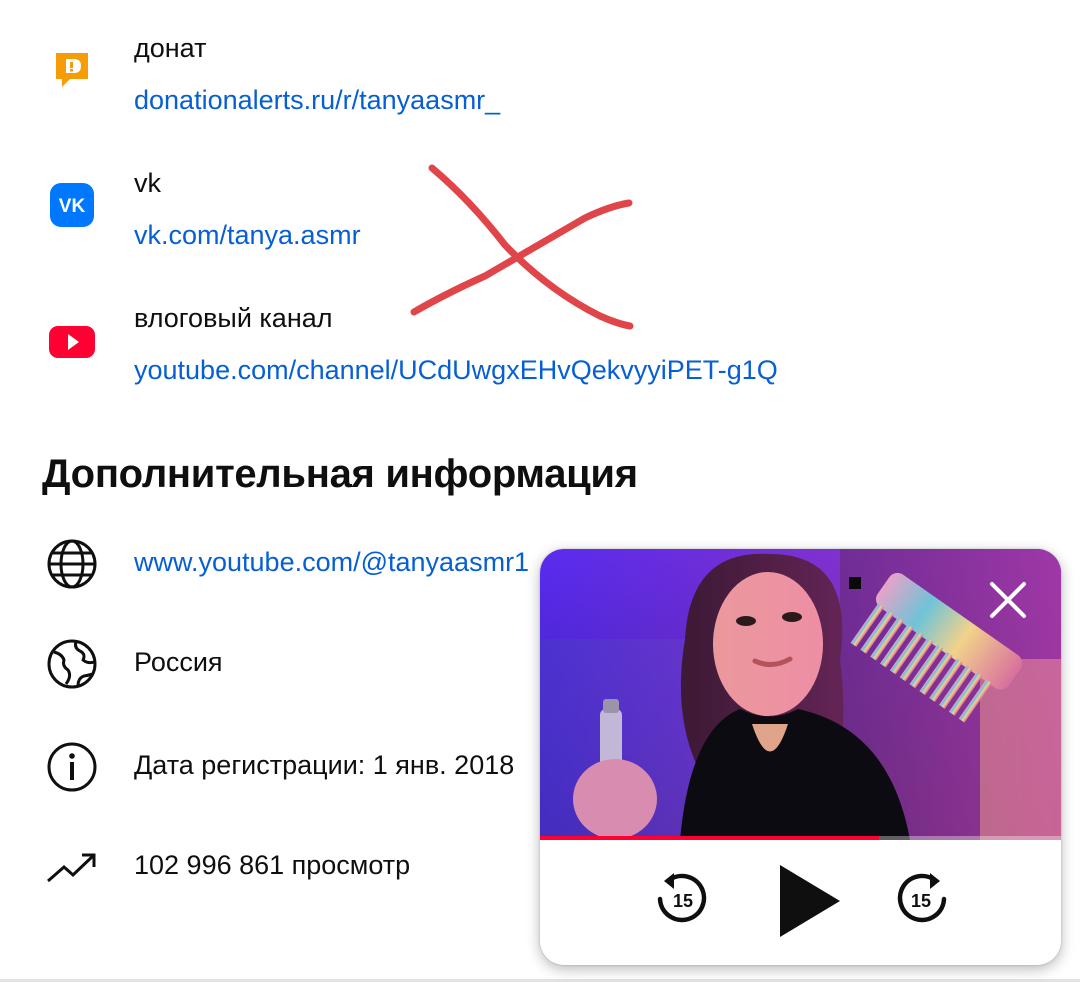 The width and height of the screenshot is (1080, 982). I want to click on globe-icon, so click(72, 564).